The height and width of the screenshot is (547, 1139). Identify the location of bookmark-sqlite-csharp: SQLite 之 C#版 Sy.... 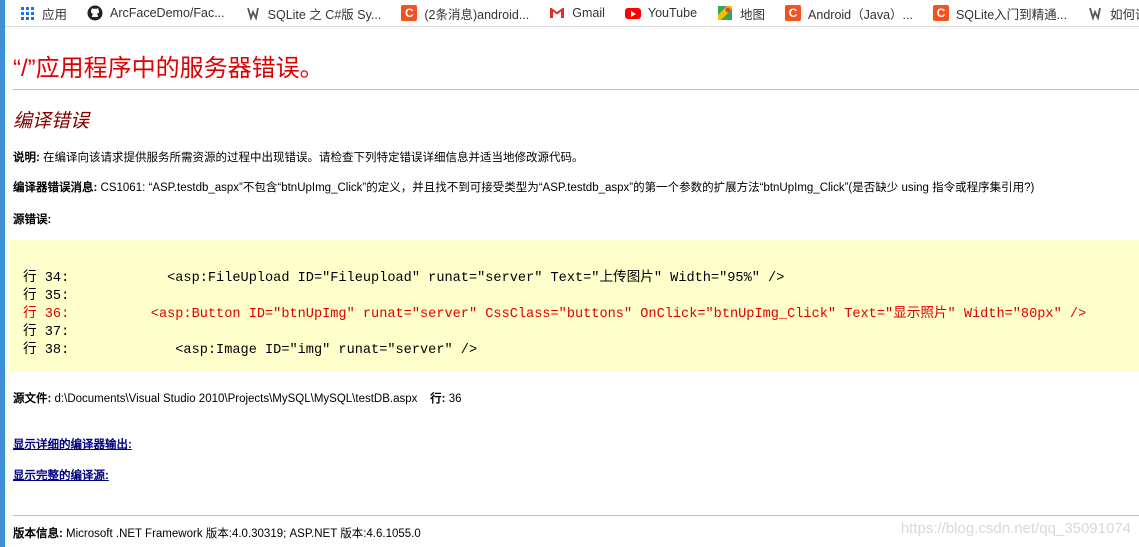
(313, 13).